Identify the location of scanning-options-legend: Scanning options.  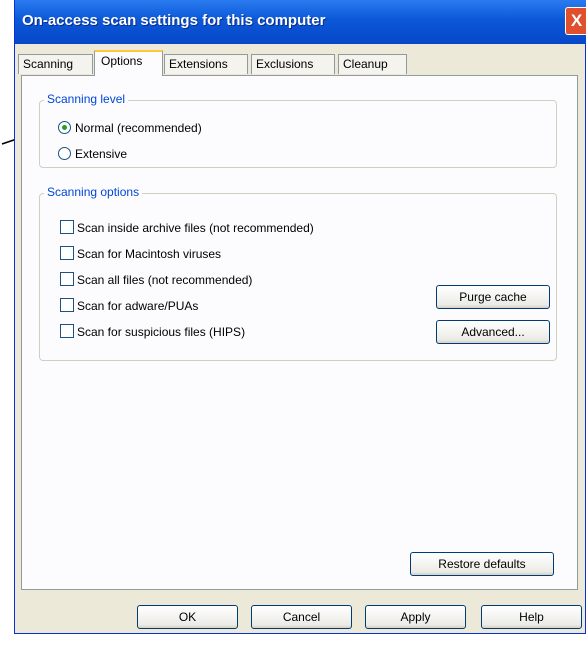
(93, 192).